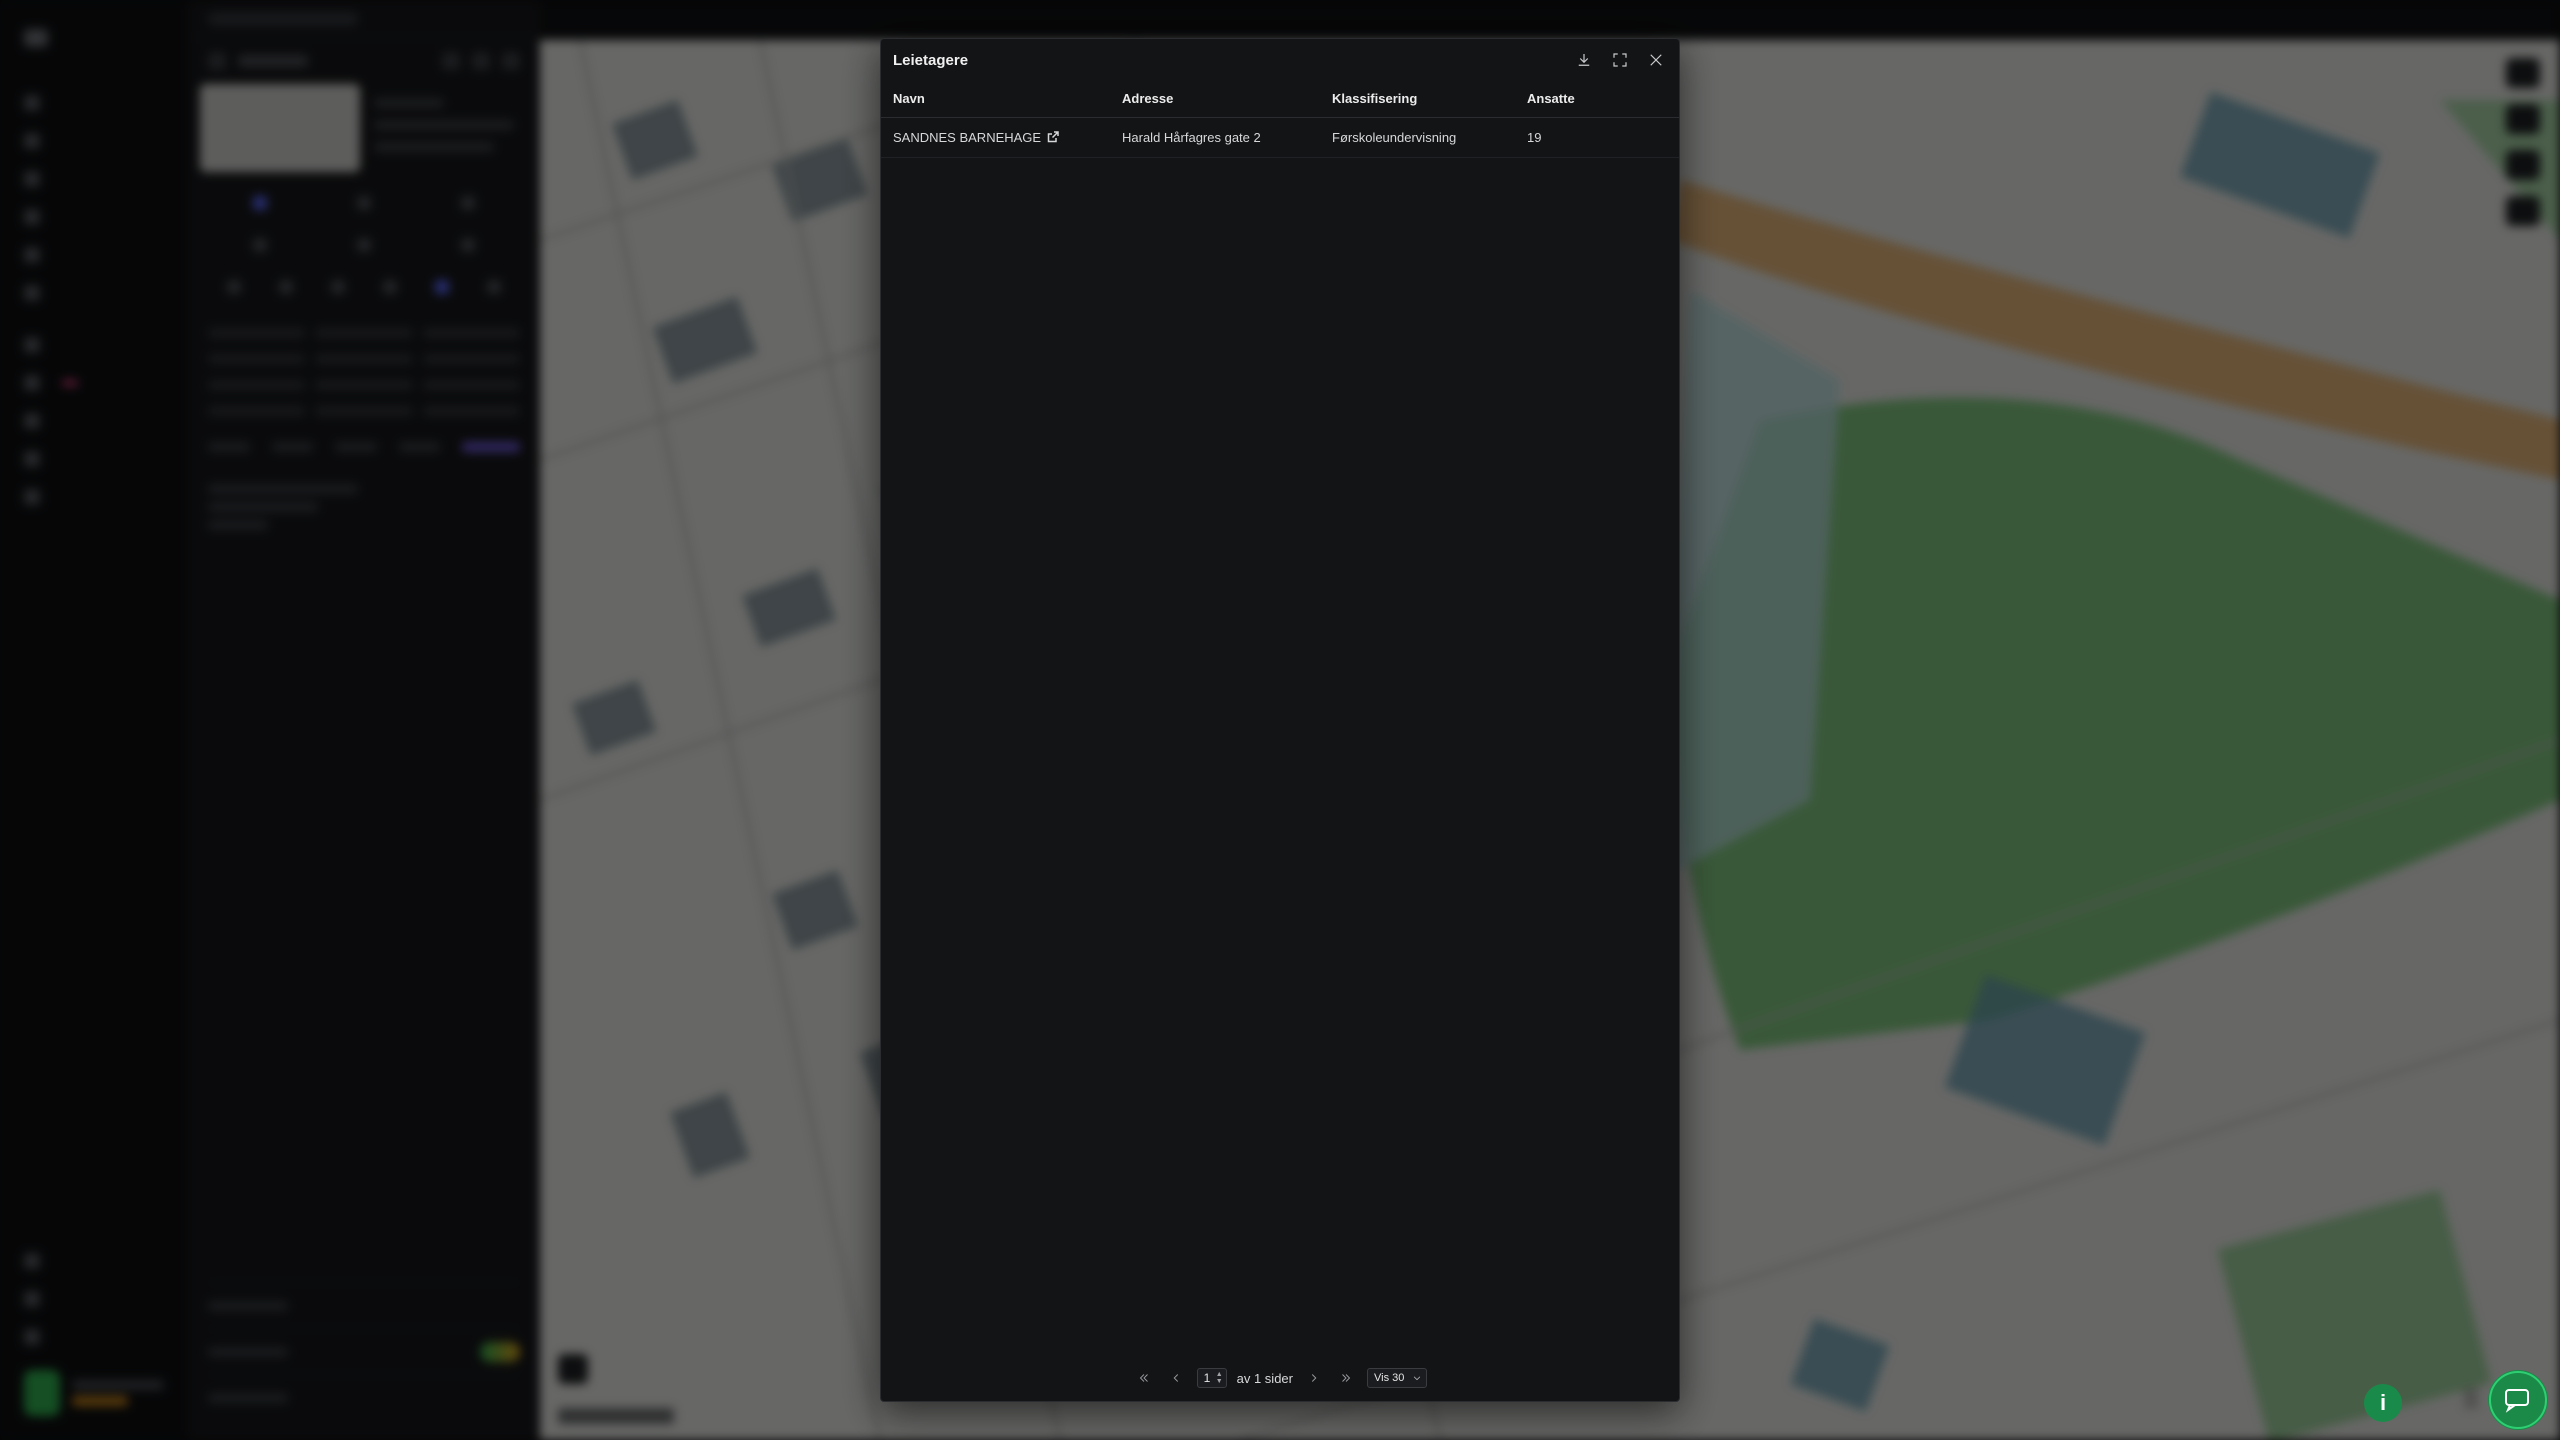  Describe the element at coordinates (967, 137) in the screenshot. I see `tenant-name-link: SANDNES BARNEHAGE` at that location.